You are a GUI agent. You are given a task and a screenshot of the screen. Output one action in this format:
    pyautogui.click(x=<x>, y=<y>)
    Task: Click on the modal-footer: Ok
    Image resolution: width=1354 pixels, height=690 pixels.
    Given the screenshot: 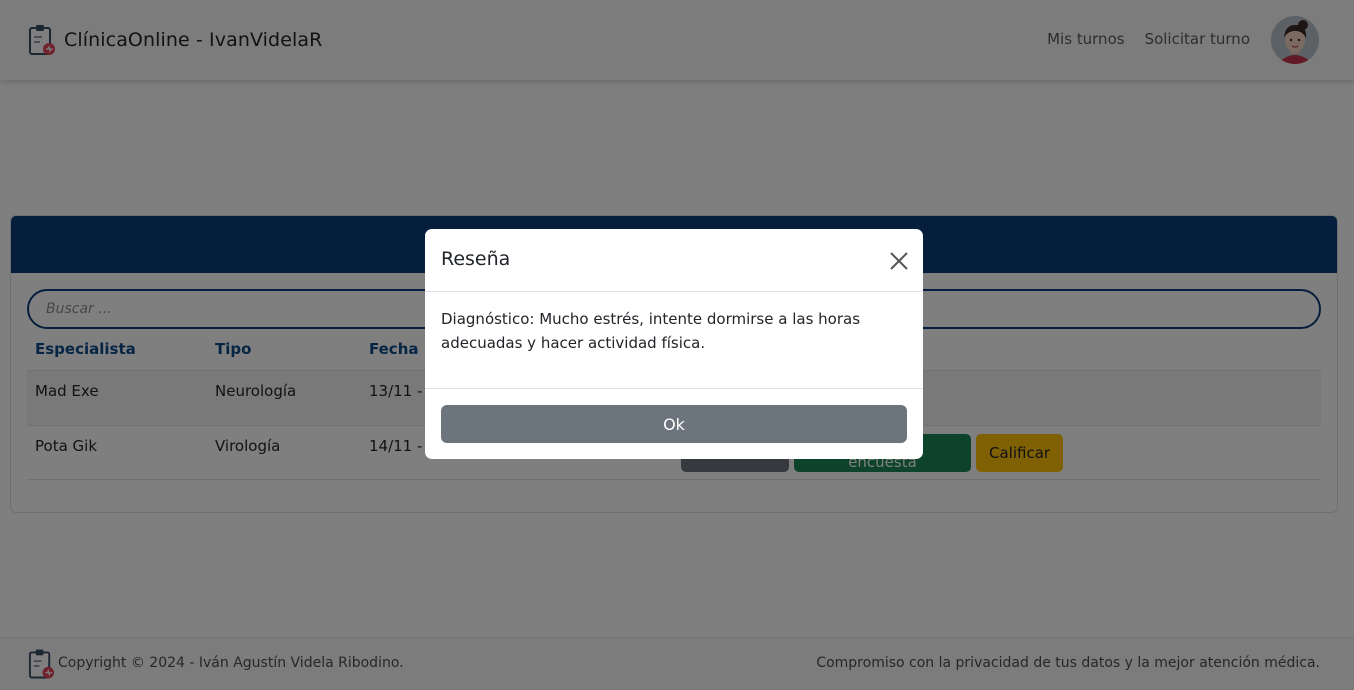 What is the action you would take?
    pyautogui.click(x=674, y=423)
    